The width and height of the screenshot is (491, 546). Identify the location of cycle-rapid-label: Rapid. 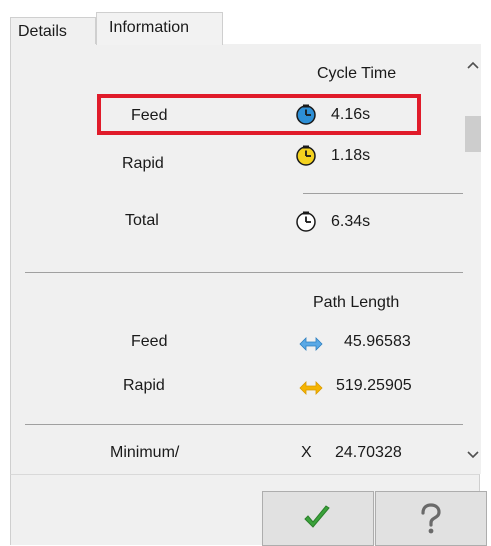
(143, 163).